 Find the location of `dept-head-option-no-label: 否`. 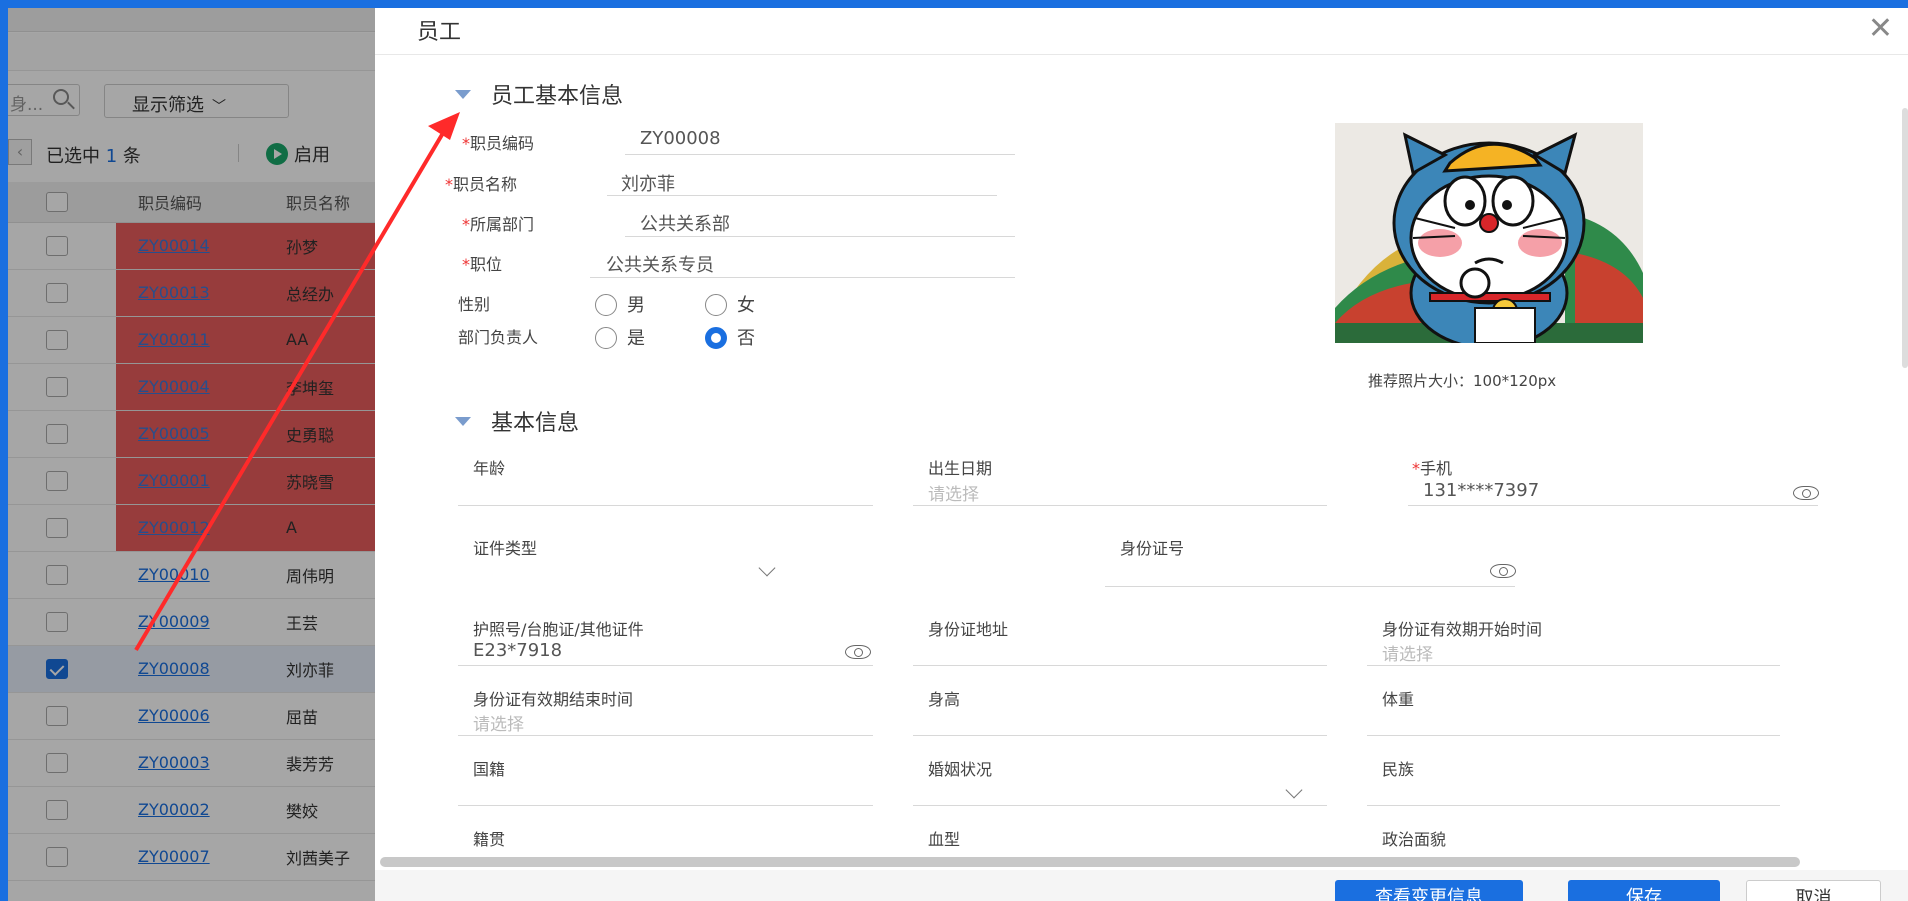

dept-head-option-no-label: 否 is located at coordinates (746, 338).